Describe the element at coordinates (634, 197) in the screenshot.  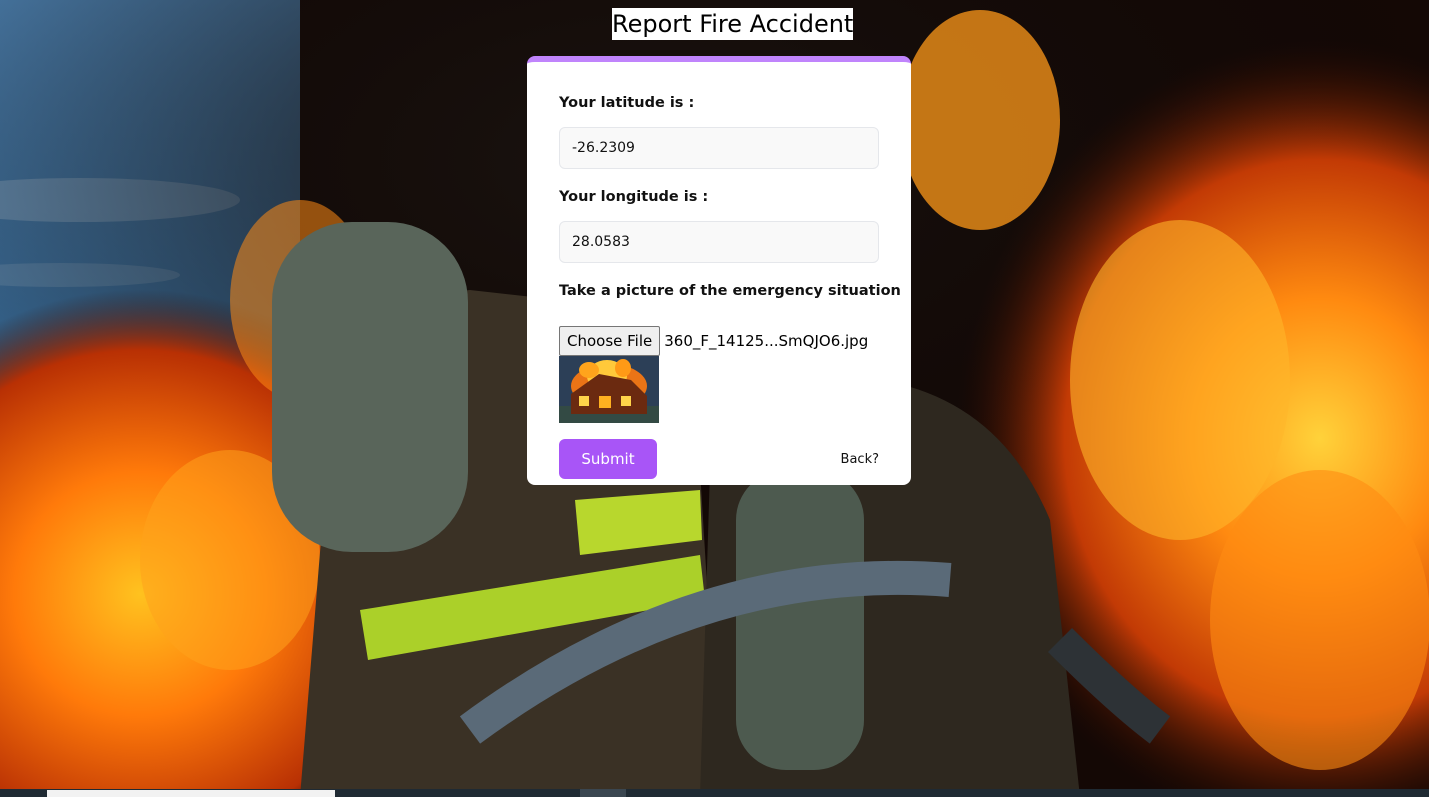
I see `longitude-label: Your longitude is :` at that location.